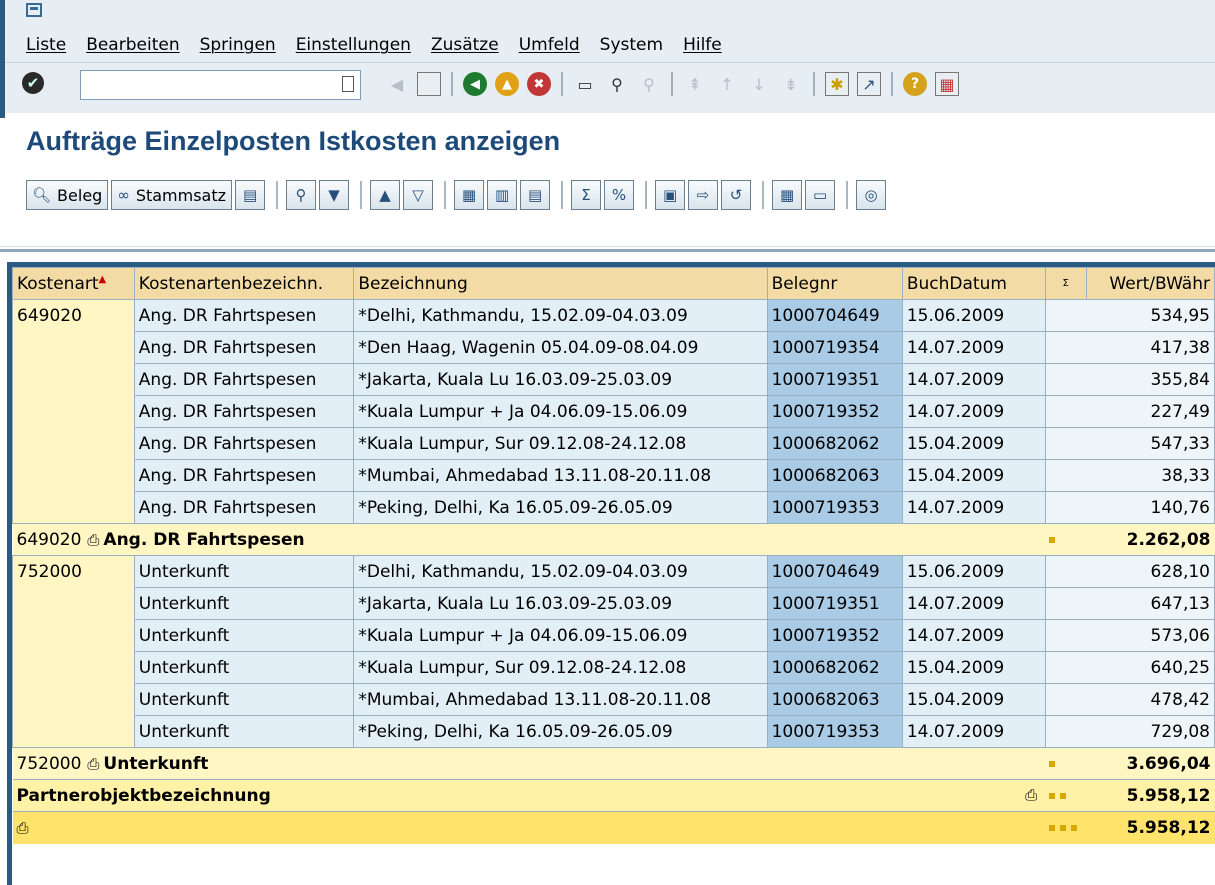 This screenshot has width=1215, height=885. Describe the element at coordinates (418, 195) in the screenshot. I see `sort-descending-icon: ▽` at that location.